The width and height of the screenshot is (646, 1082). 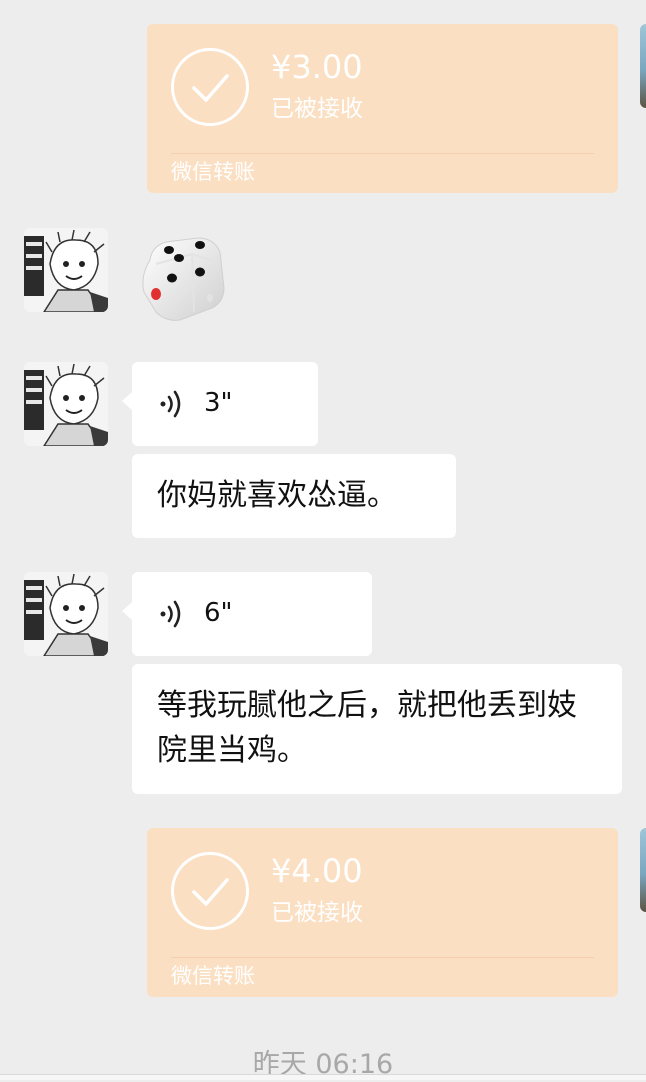 I want to click on voice-duration: 3", so click(x=218, y=403).